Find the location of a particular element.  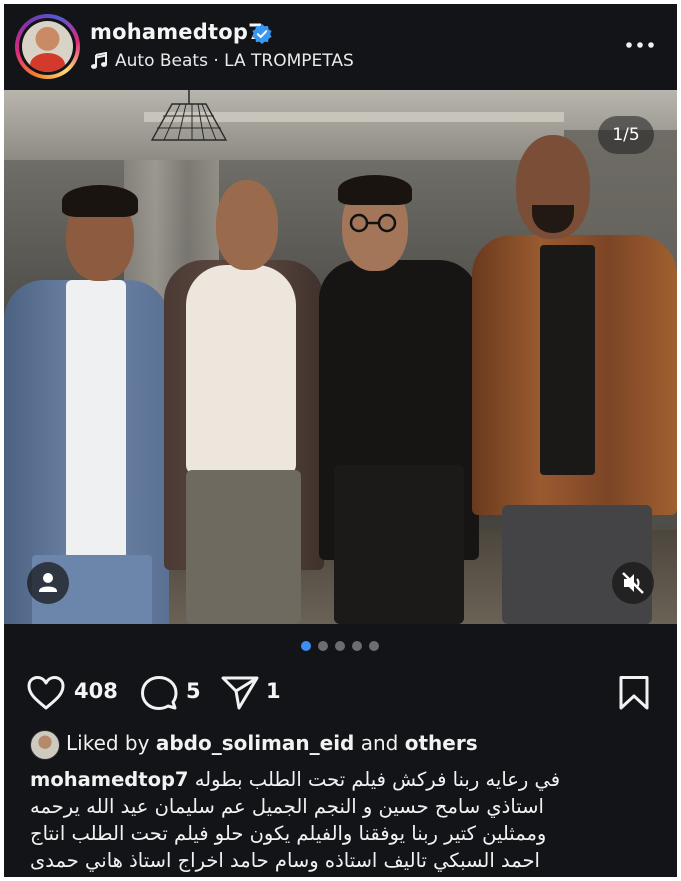

carousel-counter: 1/5 is located at coordinates (626, 135).